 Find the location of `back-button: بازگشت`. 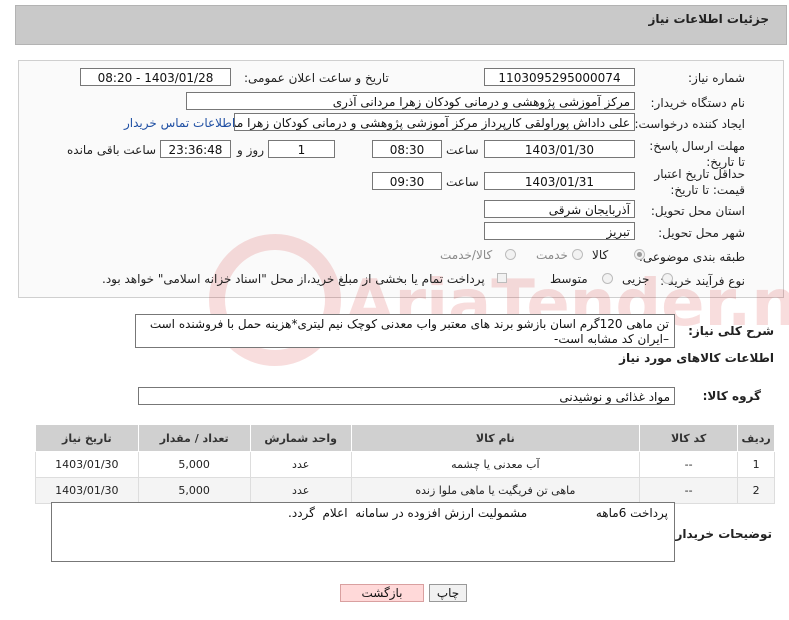

back-button: بازگشت is located at coordinates (382, 593).